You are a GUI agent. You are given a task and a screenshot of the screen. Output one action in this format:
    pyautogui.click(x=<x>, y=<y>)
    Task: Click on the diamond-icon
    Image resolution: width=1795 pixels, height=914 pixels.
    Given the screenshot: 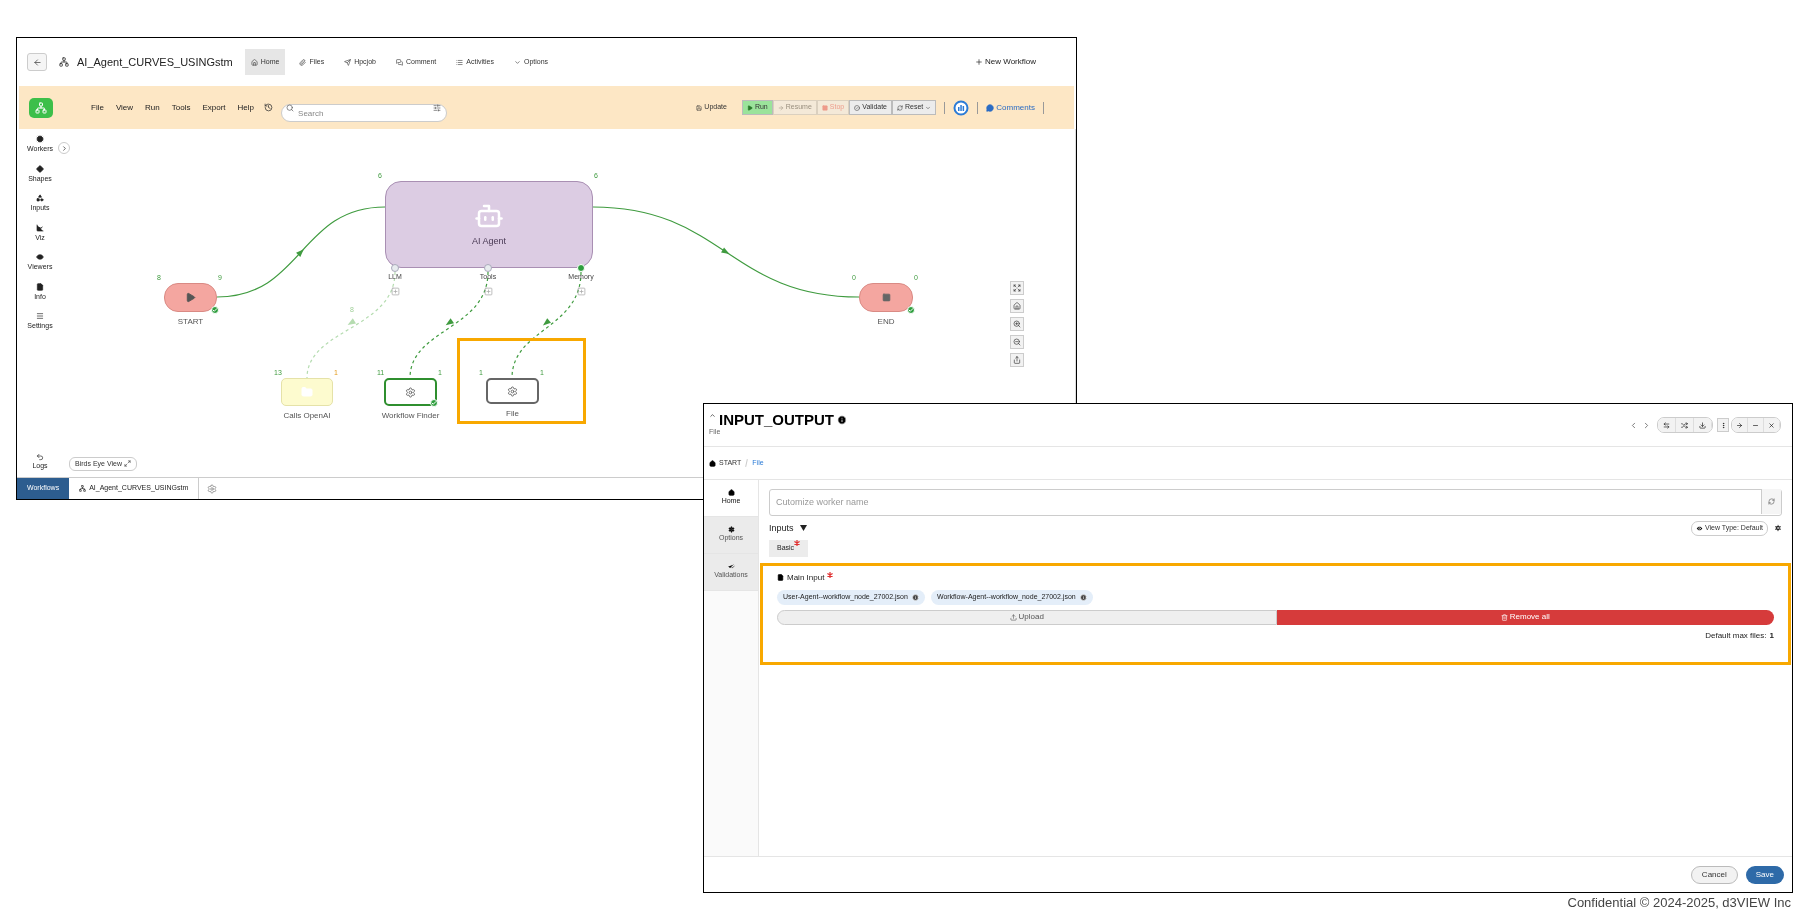 What is the action you would take?
    pyautogui.click(x=40, y=168)
    